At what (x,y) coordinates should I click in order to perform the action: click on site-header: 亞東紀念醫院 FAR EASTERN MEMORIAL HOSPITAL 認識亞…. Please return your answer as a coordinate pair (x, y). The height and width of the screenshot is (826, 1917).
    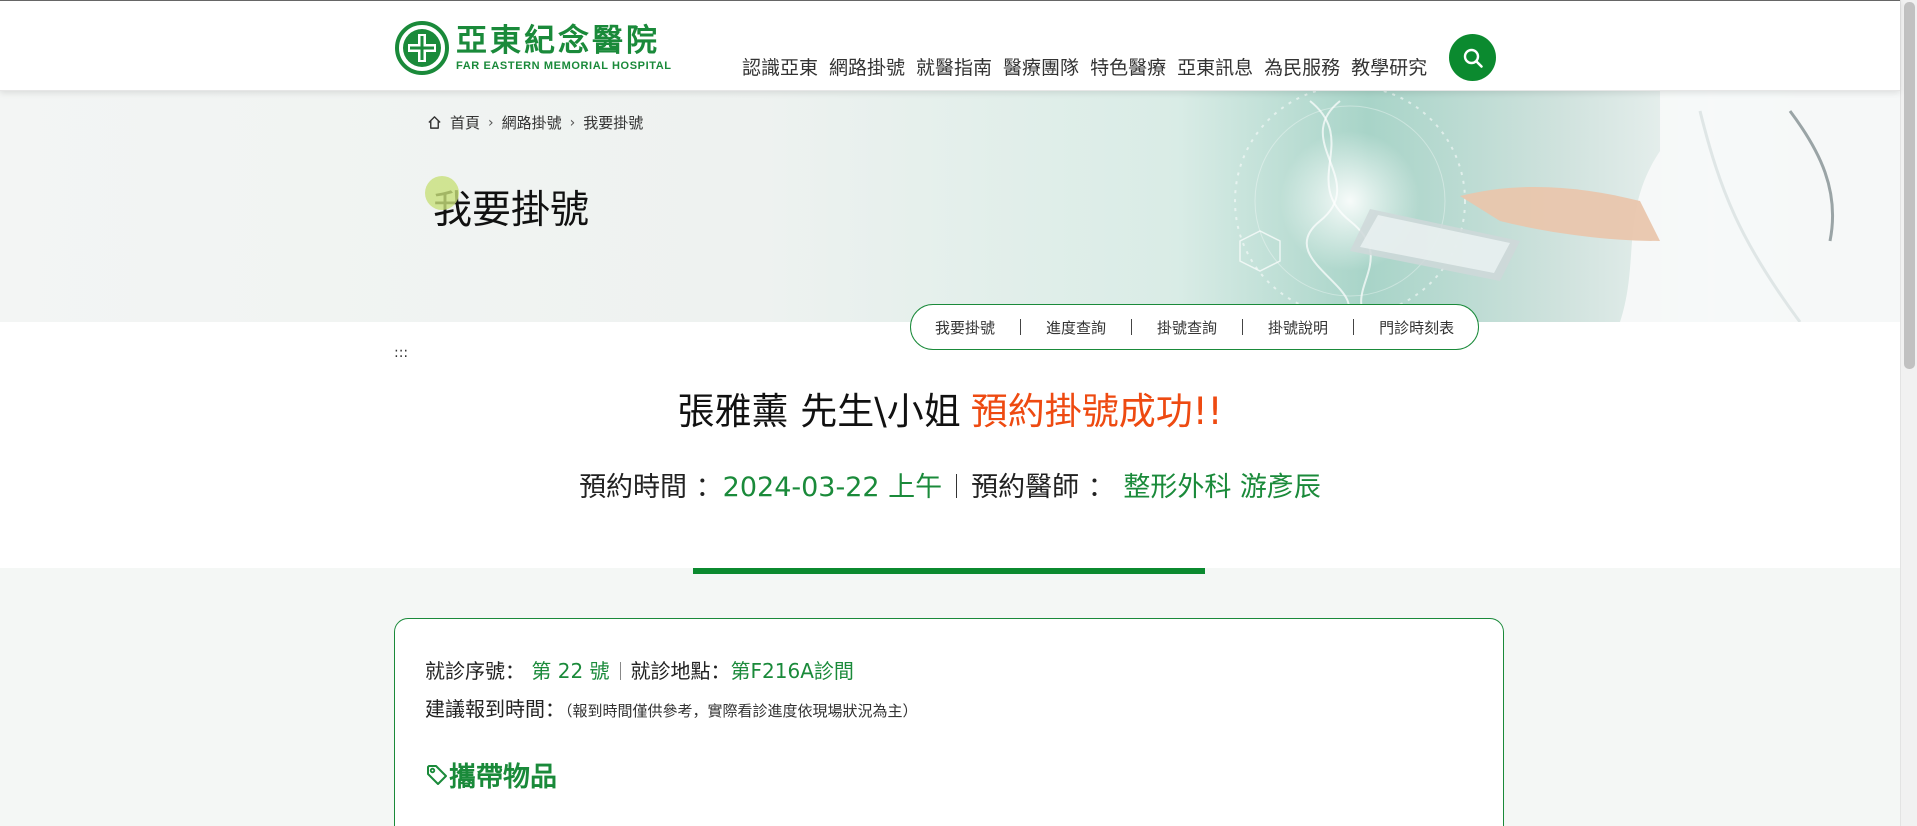
    Looking at the image, I should click on (950, 45).